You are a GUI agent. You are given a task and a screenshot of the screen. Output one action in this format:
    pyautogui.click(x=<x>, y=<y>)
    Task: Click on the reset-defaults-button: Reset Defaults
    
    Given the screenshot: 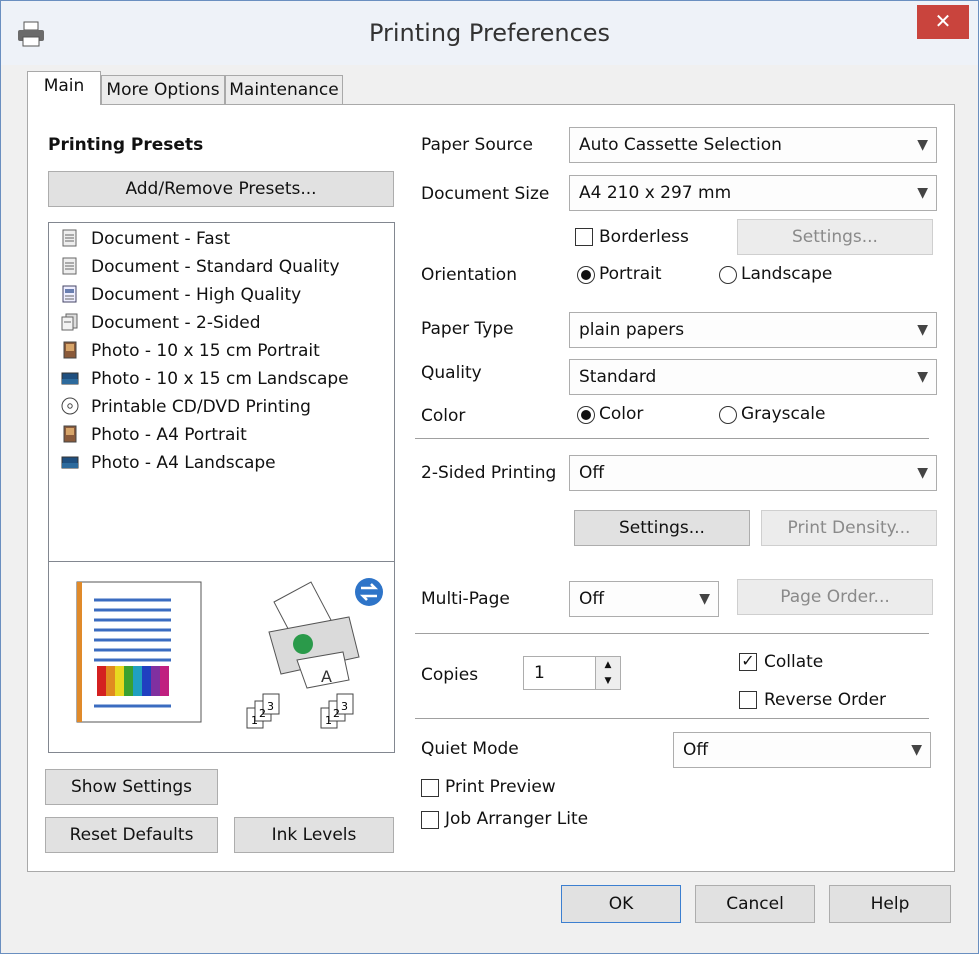 What is the action you would take?
    pyautogui.click(x=131, y=835)
    